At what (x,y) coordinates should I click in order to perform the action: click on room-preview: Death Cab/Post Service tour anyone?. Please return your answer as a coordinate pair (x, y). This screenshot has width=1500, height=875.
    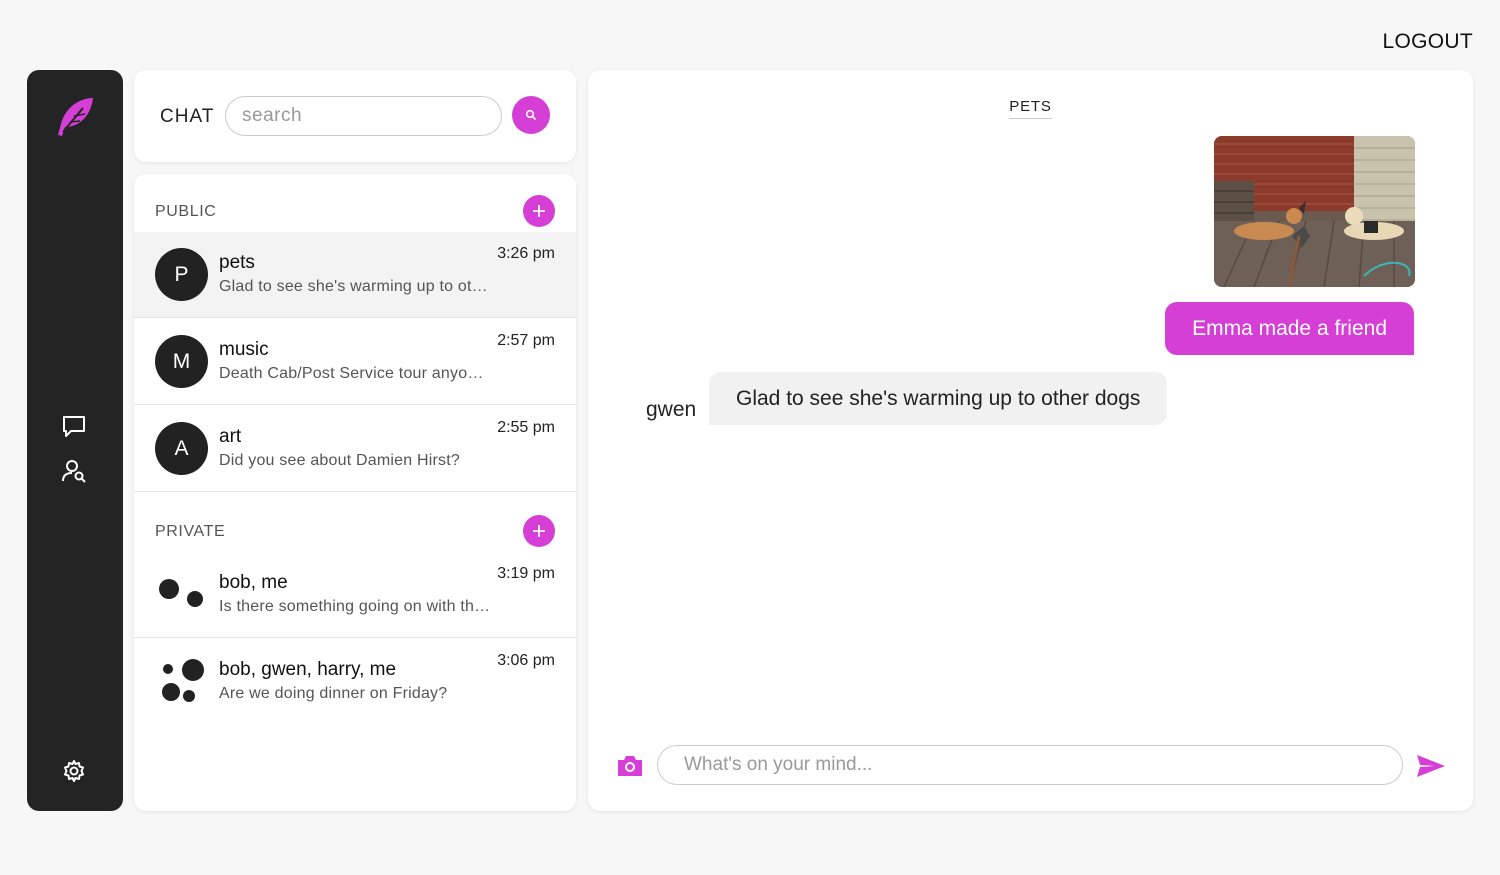
    Looking at the image, I should click on (355, 373).